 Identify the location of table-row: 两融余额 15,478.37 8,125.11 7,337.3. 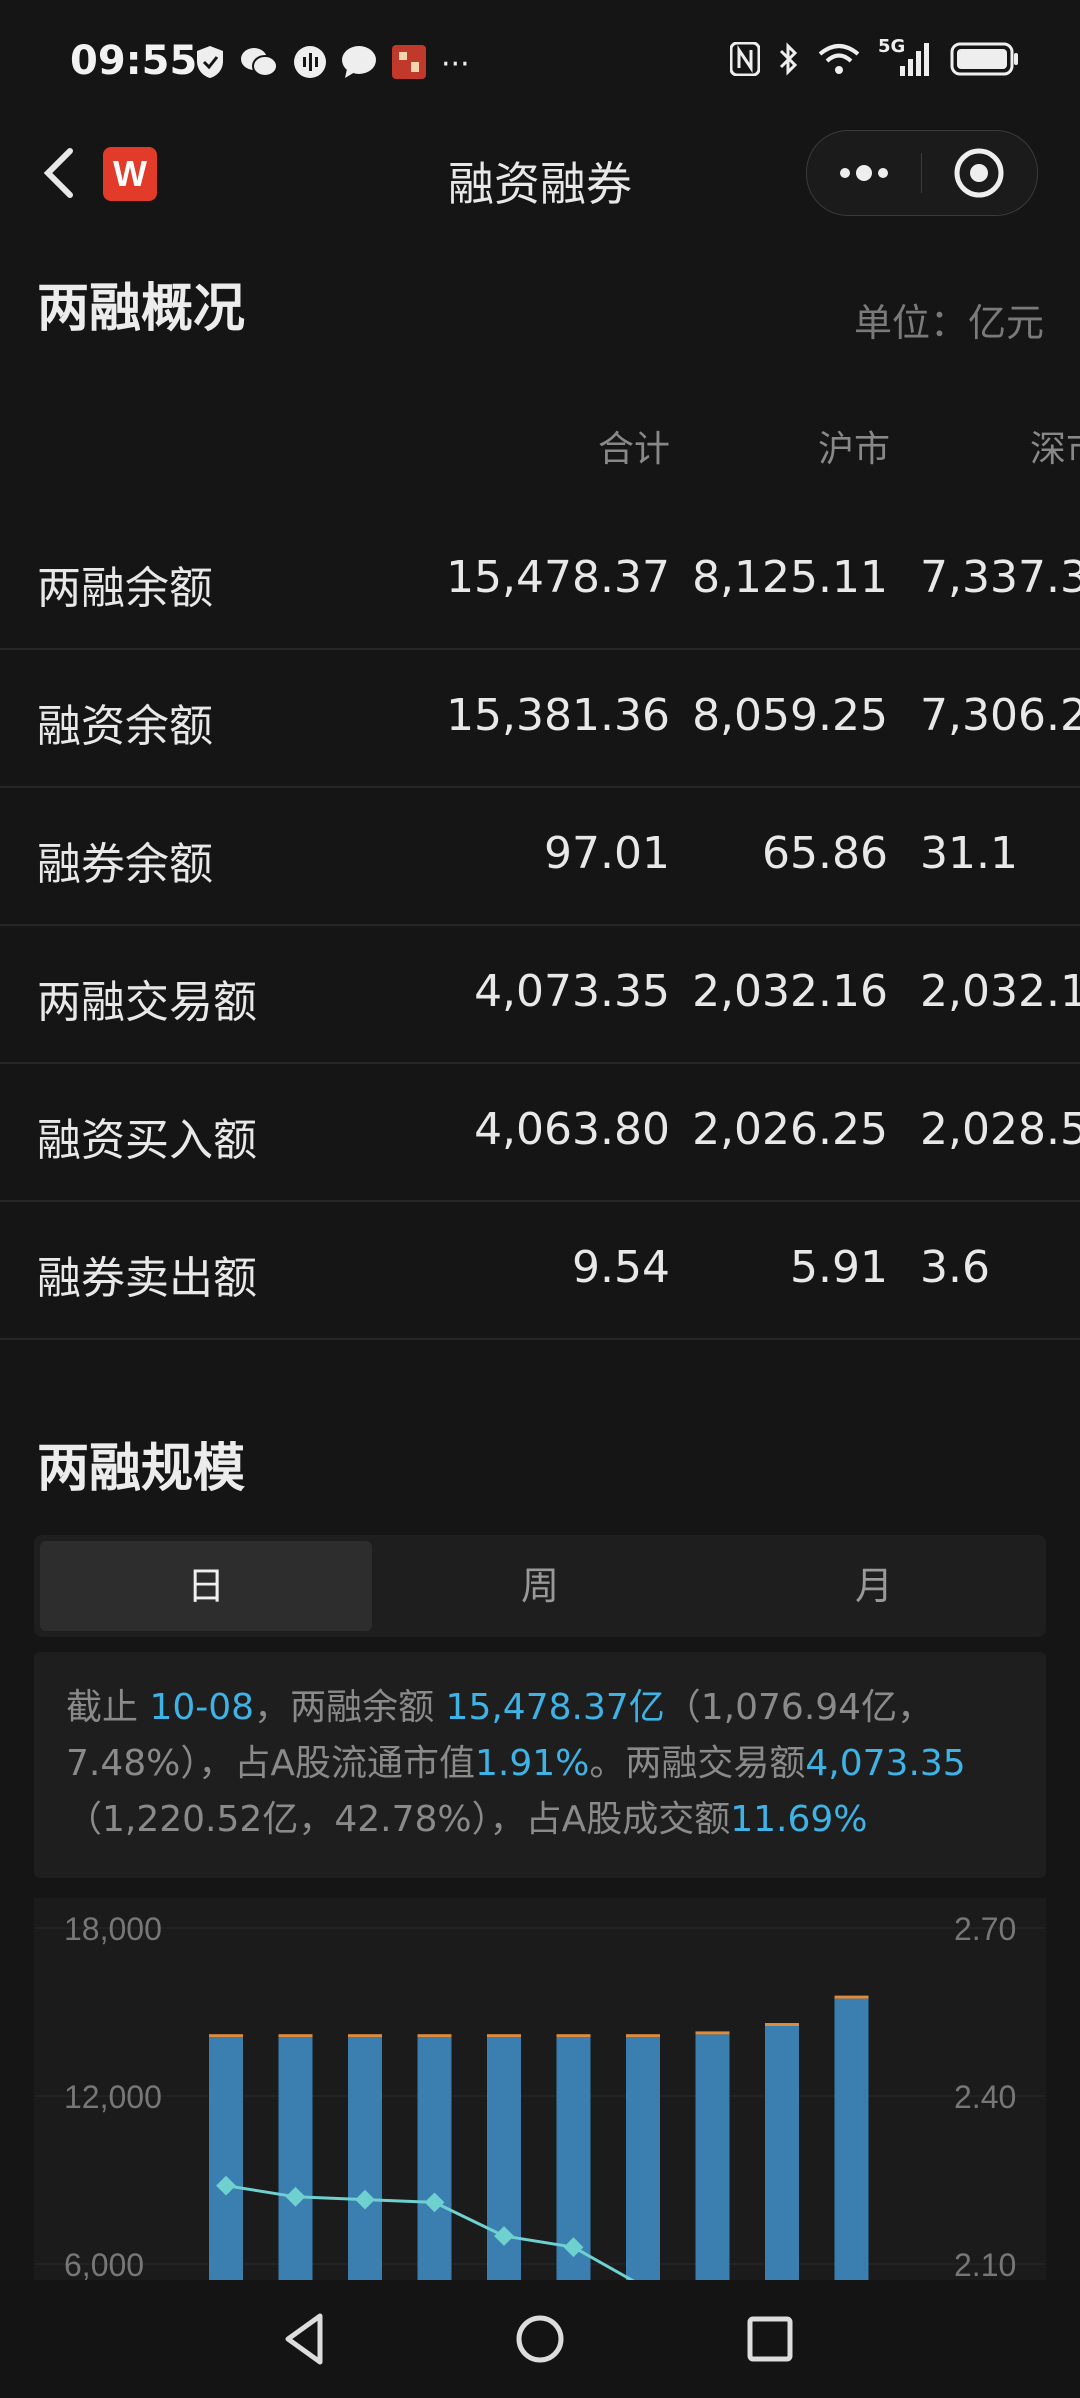
(540, 580).